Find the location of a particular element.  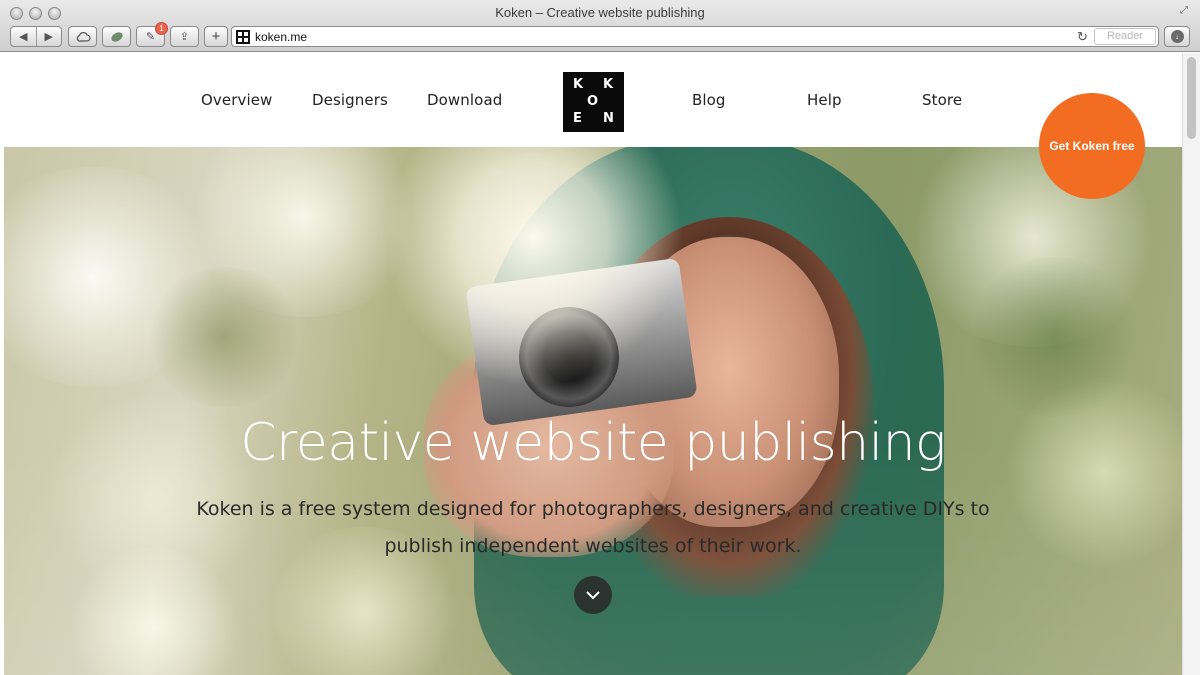

back-forward-control: ◀ ▶ is located at coordinates (36, 36).